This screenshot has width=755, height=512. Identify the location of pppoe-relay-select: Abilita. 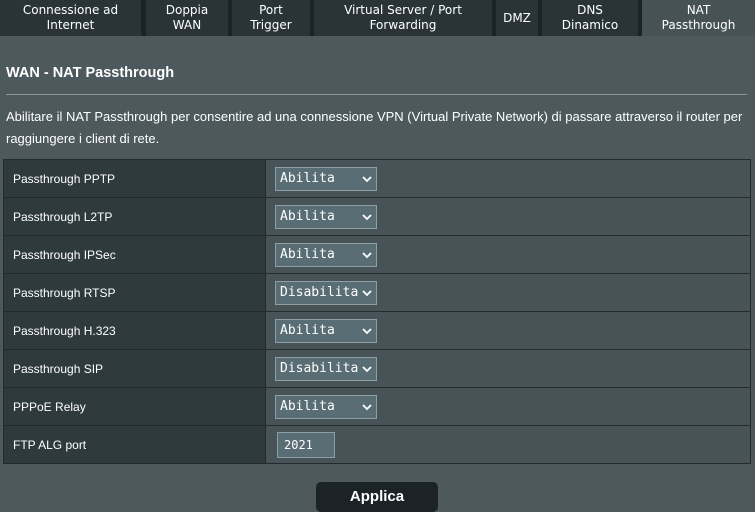
(326, 406).